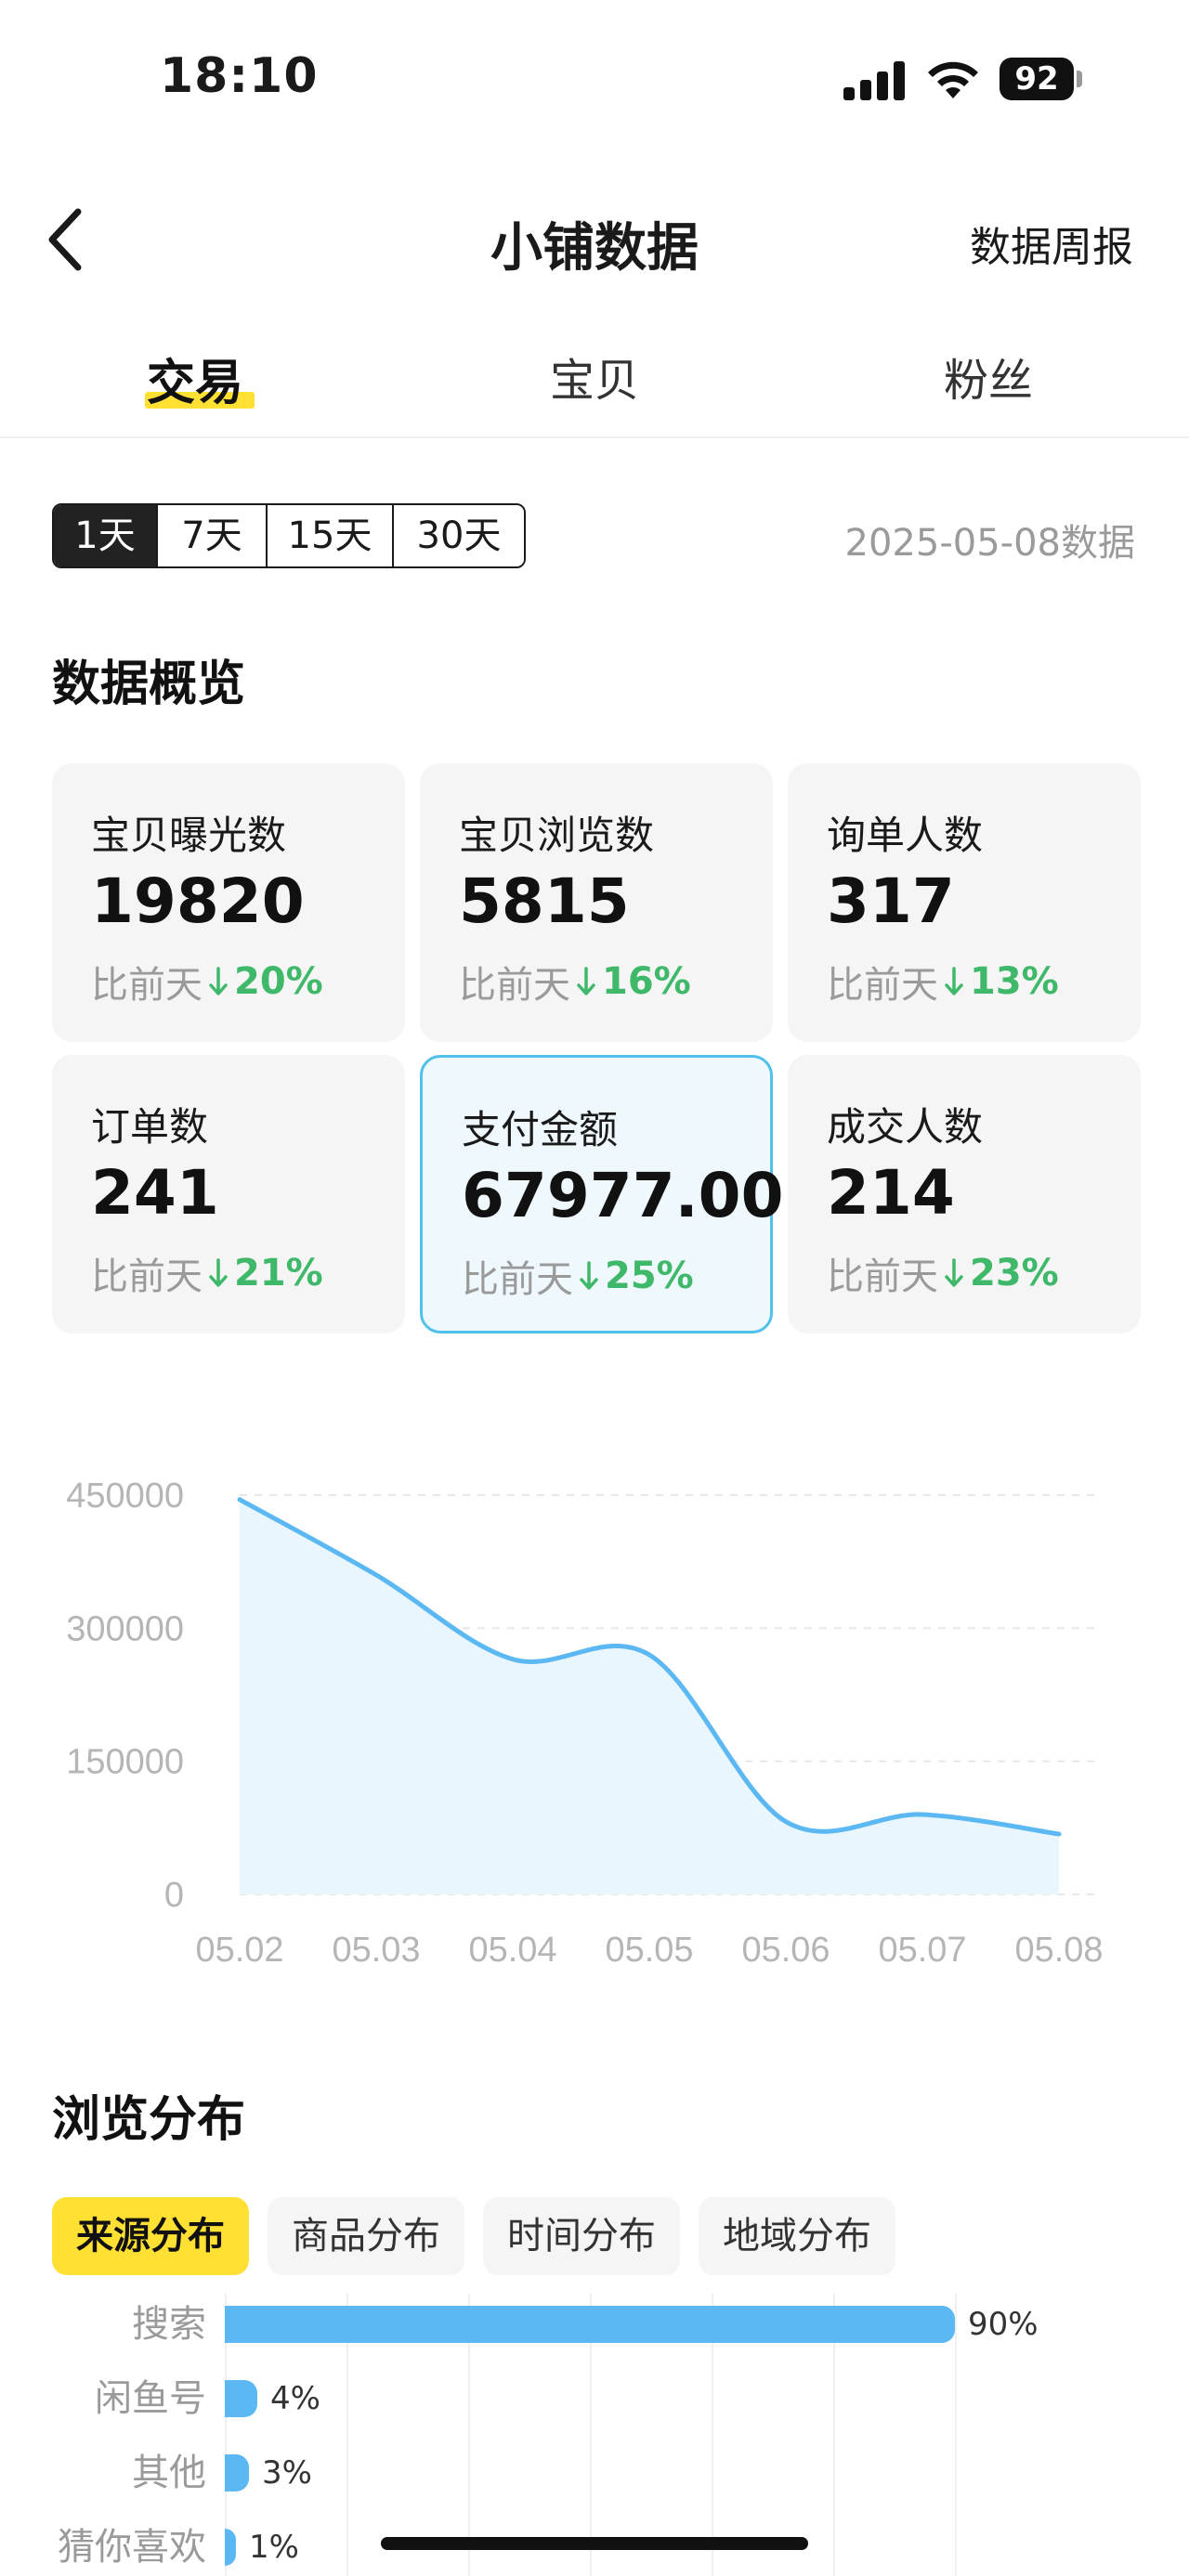 The image size is (1189, 2576). I want to click on x-tick-label: 05.06, so click(785, 1950).